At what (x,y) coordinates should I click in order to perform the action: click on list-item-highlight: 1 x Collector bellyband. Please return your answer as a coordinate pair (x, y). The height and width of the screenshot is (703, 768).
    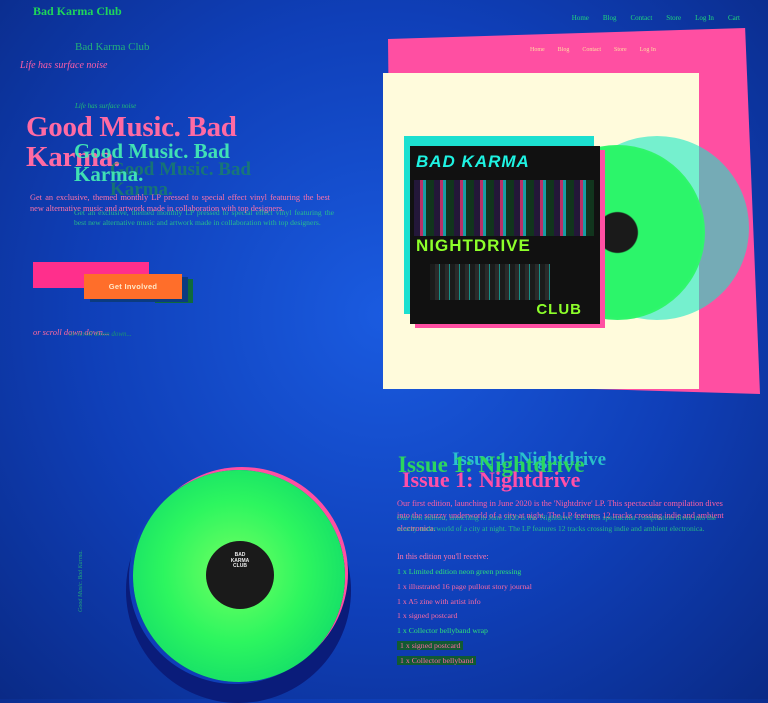
    Looking at the image, I should click on (437, 660).